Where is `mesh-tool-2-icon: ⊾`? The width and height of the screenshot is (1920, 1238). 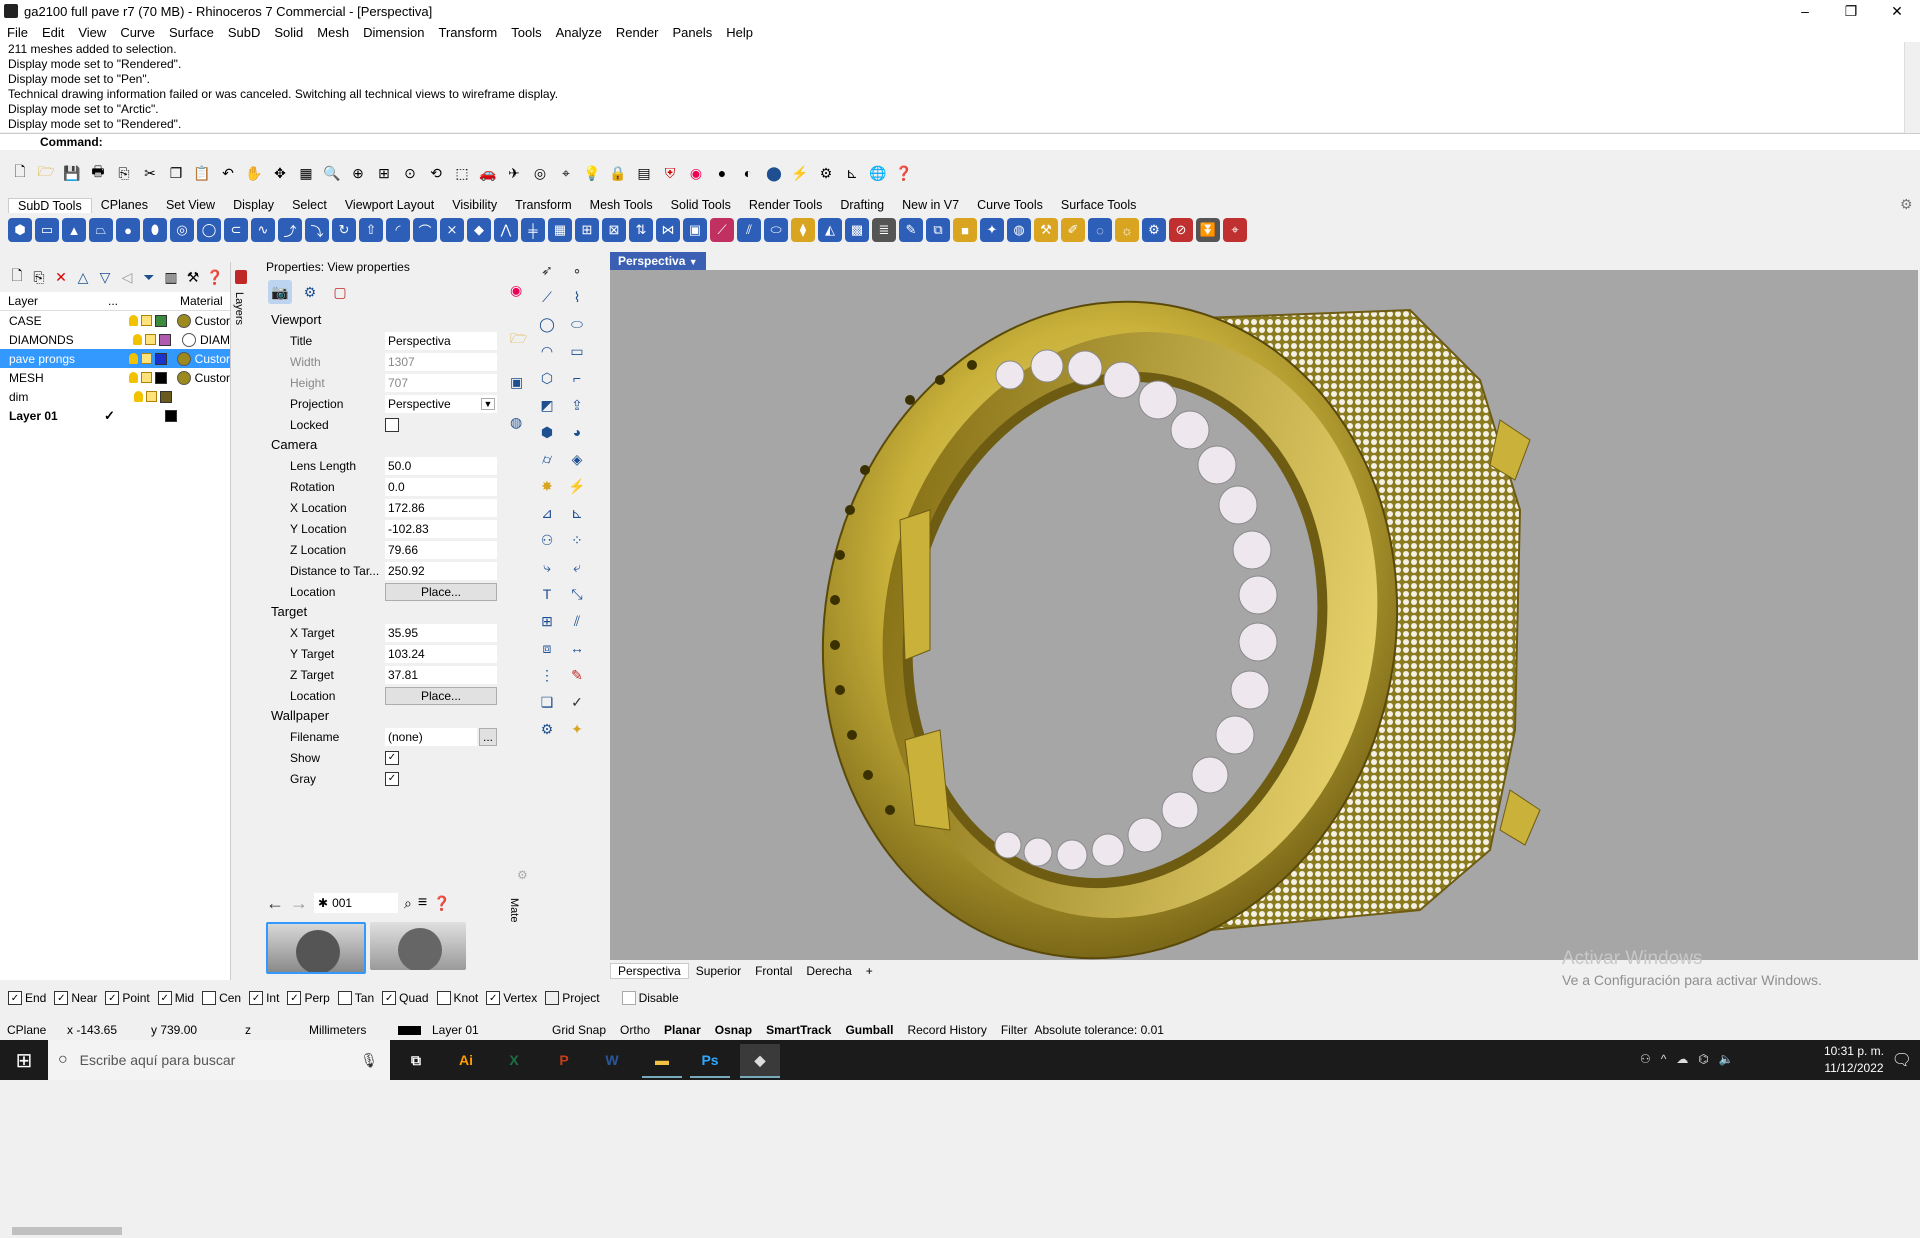
mesh-tool-2-icon: ⊾ is located at coordinates (577, 513).